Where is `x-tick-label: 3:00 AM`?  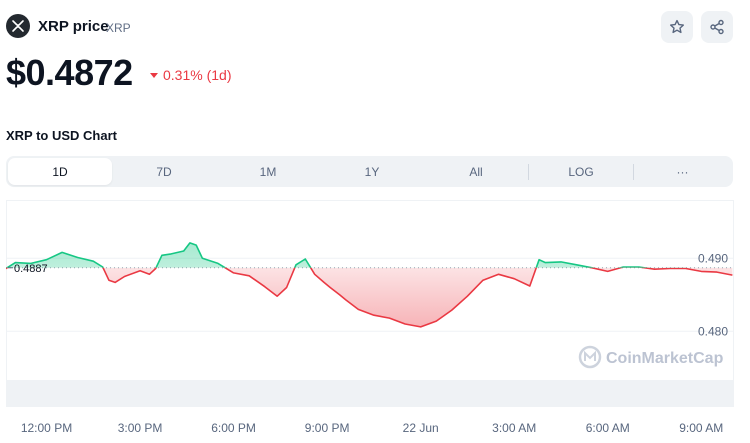 x-tick-label: 3:00 AM is located at coordinates (514, 428).